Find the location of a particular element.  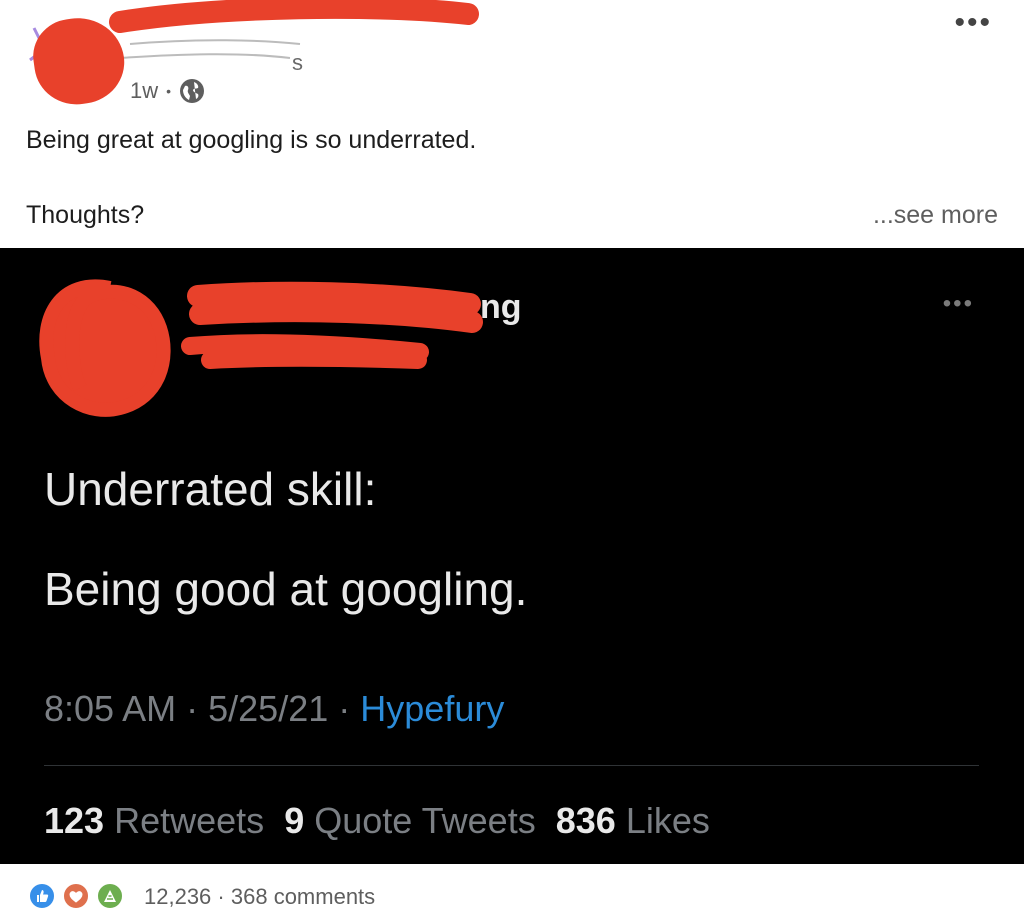

likes-count: 836 is located at coordinates (585, 820).